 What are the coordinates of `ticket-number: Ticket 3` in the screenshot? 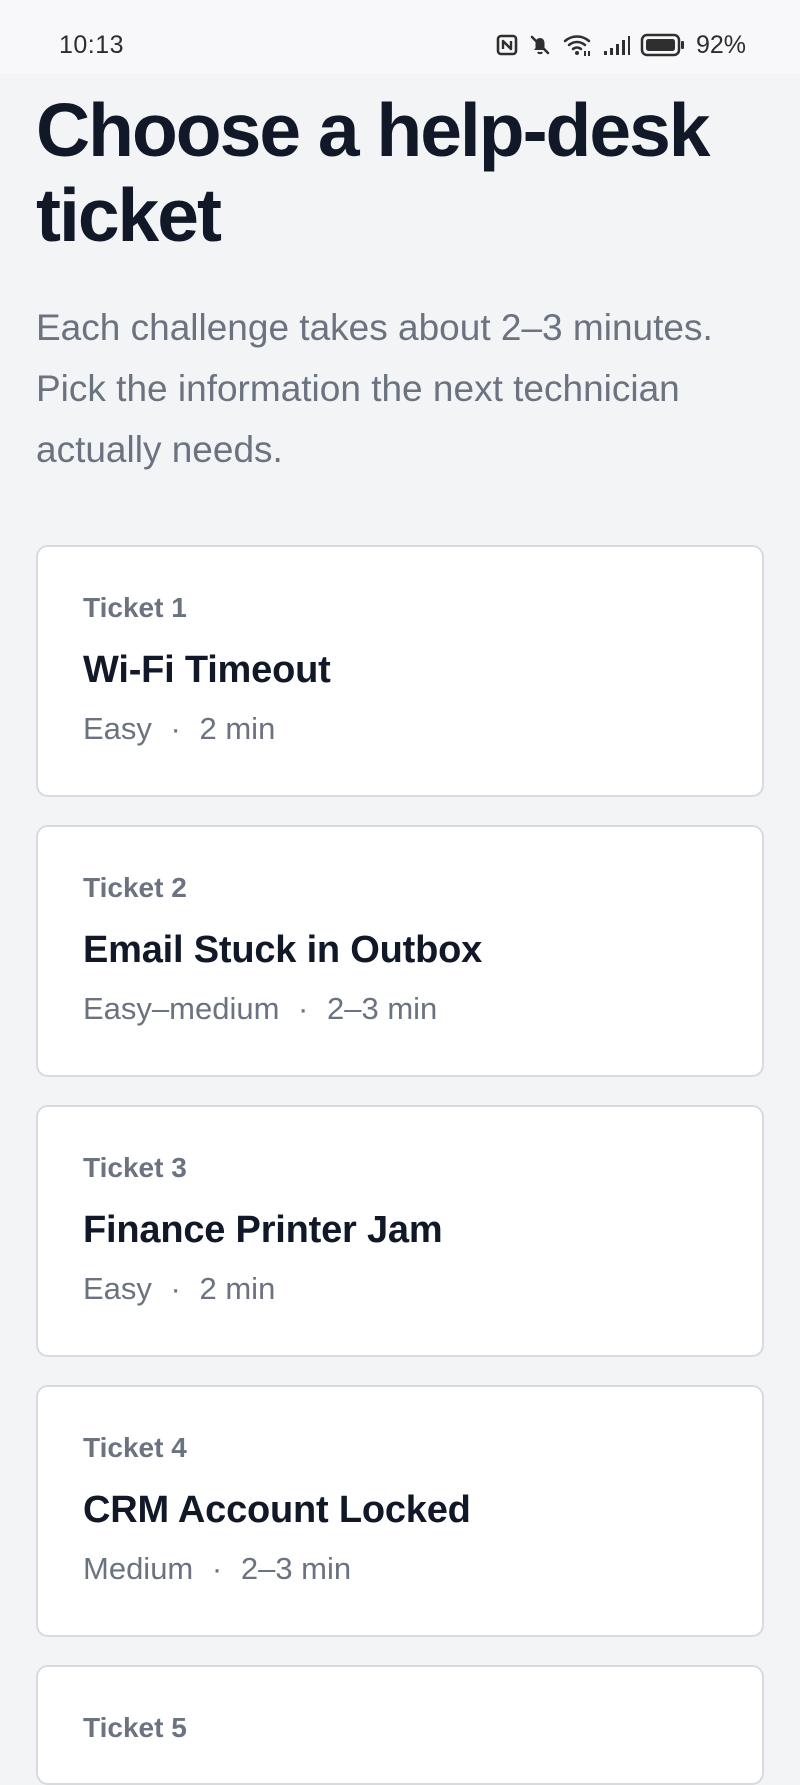 It's located at (135, 1167).